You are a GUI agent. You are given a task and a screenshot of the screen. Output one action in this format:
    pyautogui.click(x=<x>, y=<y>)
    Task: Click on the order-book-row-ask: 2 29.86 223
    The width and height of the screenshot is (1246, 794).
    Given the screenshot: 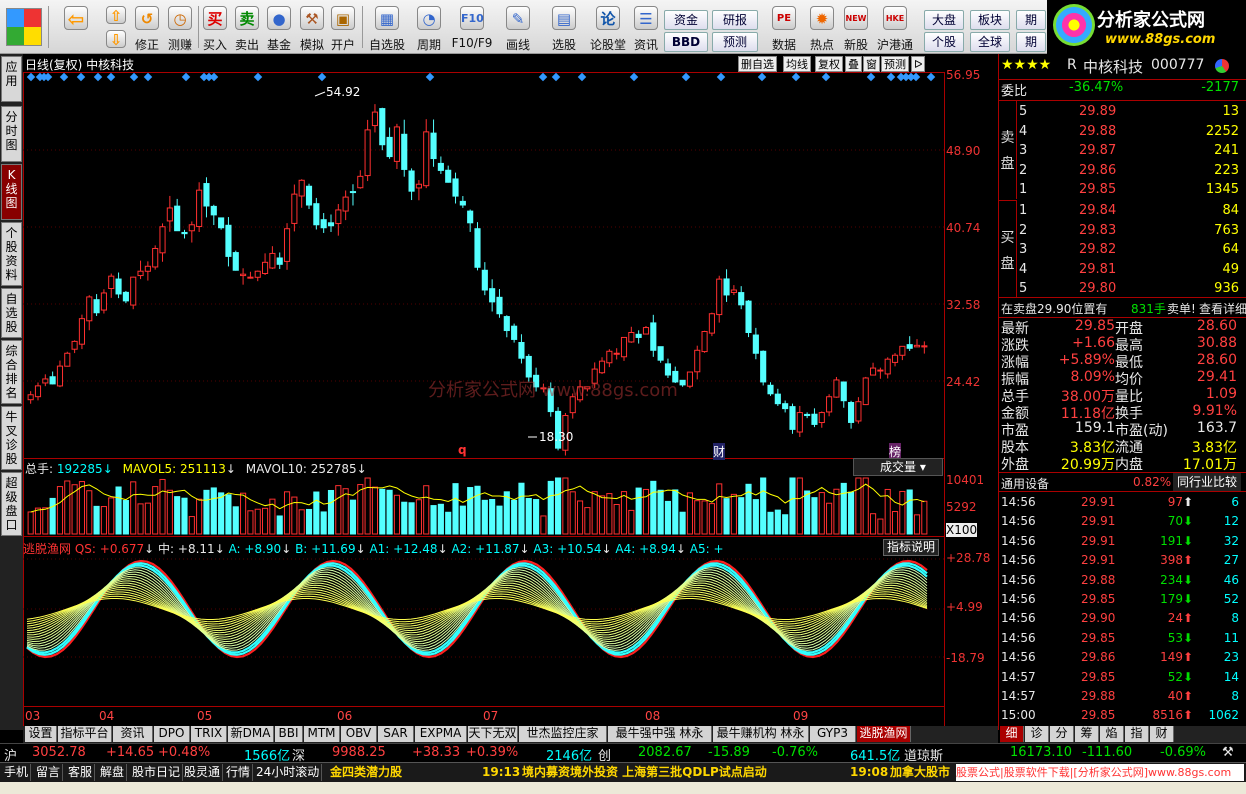 What is the action you would take?
    pyautogui.click(x=1132, y=172)
    